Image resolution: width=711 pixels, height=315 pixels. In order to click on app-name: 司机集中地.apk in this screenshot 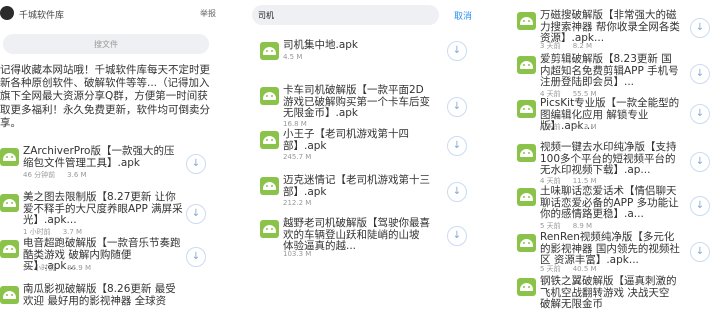, I will do `click(321, 45)`.